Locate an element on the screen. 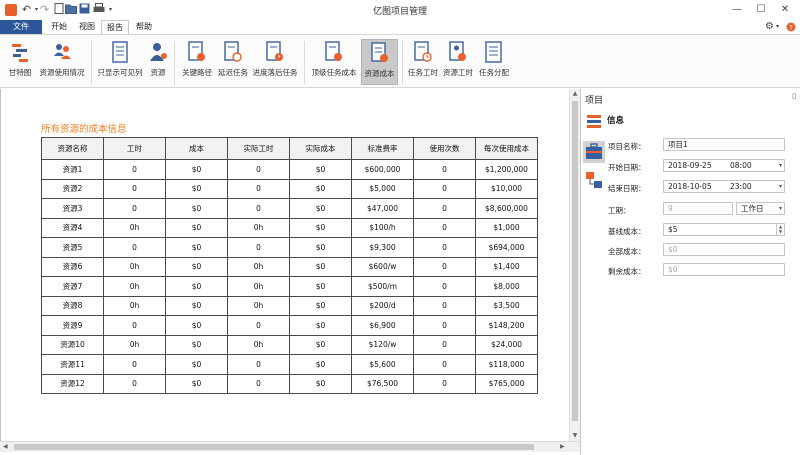 The image size is (800, 455). vertical-scrollbar: ▲ ▼ is located at coordinates (574, 265).